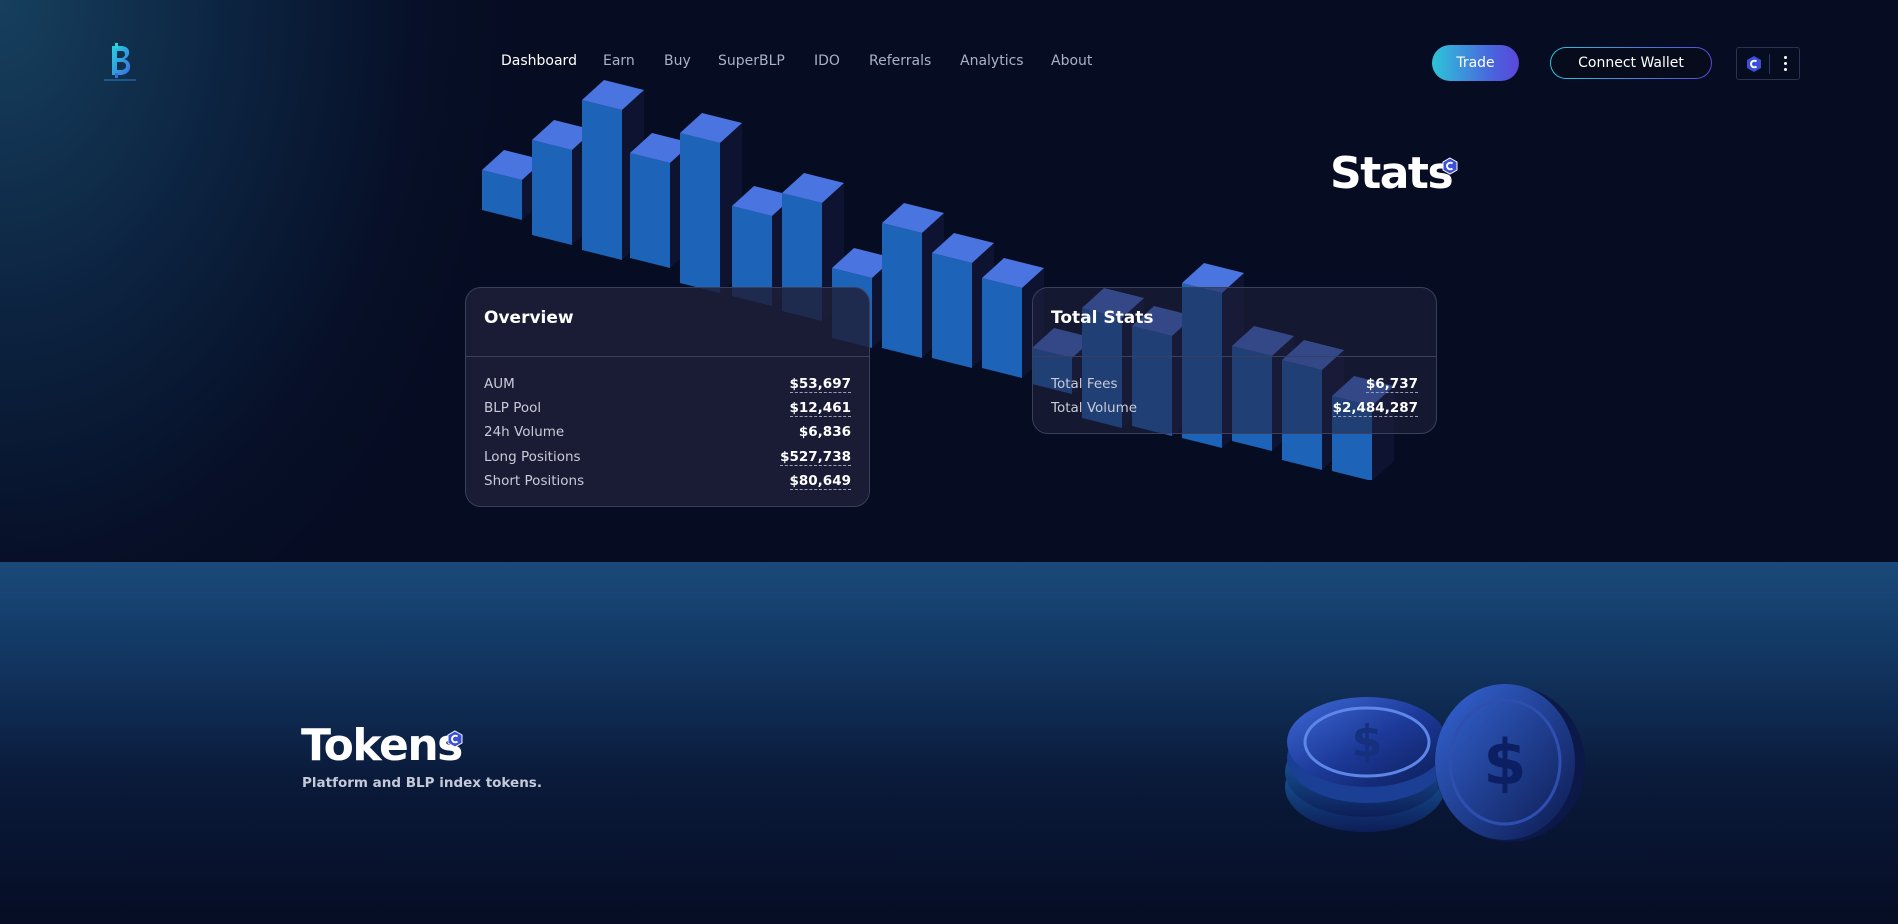 The width and height of the screenshot is (1898, 924). I want to click on overview-row-blp-pool: BLP Pool $12,461, so click(667, 410).